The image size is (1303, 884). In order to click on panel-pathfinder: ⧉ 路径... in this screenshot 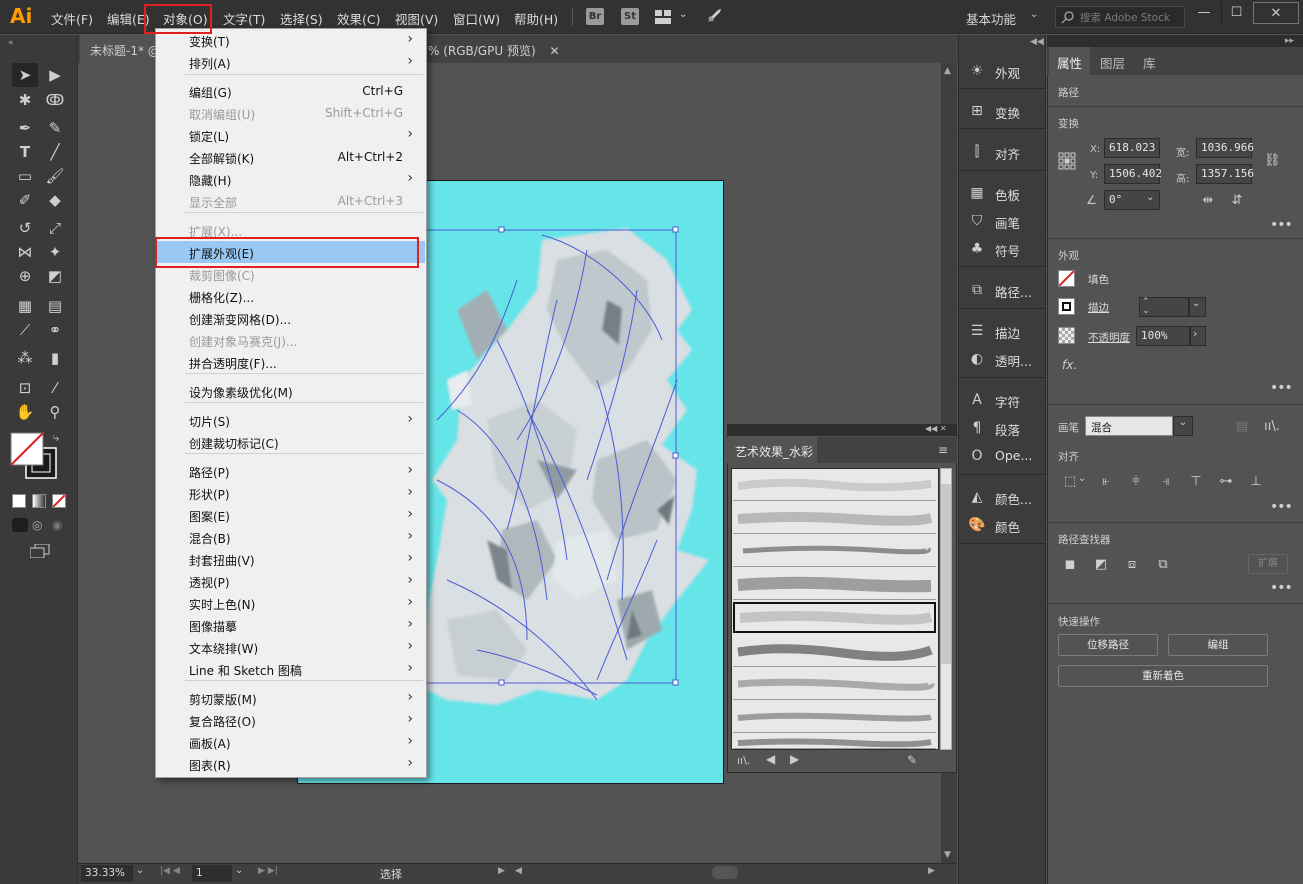, I will do `click(1002, 290)`.